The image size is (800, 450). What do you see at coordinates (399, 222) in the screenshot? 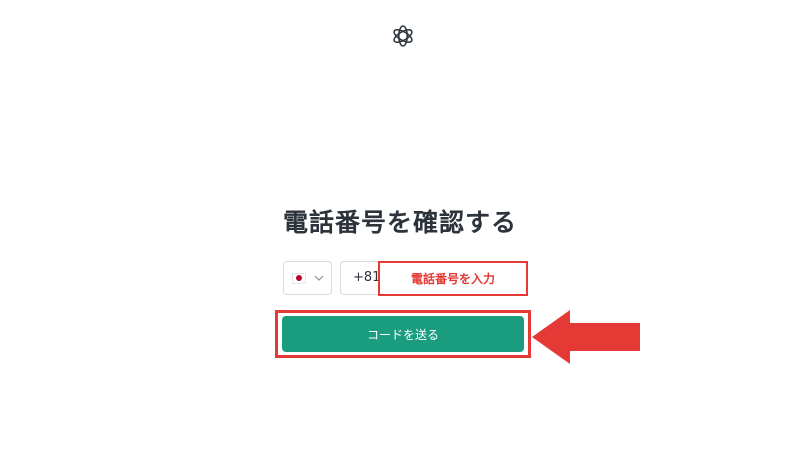
I see `page-title: 電話番号を確認する` at bounding box center [399, 222].